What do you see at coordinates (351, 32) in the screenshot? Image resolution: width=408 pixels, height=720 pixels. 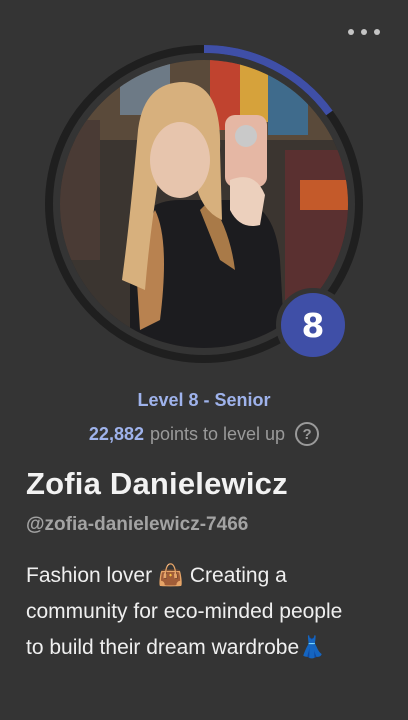 I see `more-options-icon` at bounding box center [351, 32].